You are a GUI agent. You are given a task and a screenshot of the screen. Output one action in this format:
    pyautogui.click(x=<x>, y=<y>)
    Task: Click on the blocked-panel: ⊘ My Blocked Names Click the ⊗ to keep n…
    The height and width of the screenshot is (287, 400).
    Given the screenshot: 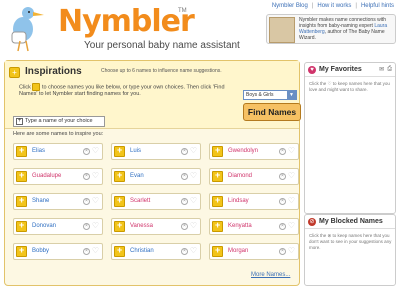 What is the action you would take?
    pyautogui.click(x=350, y=250)
    